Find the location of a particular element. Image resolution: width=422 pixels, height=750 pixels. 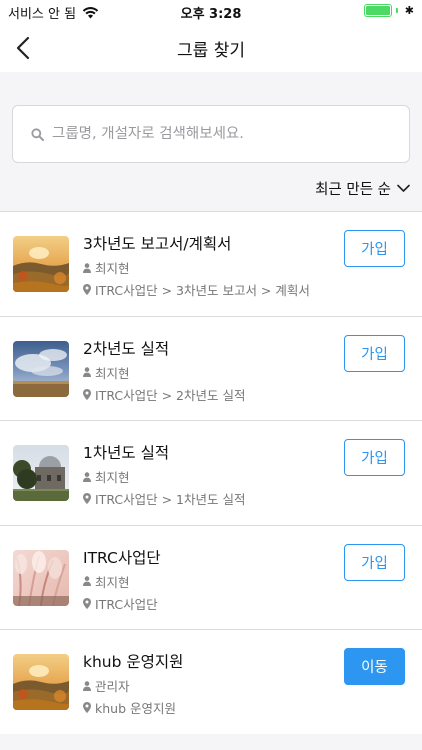

status-time: 오후 3:28 is located at coordinates (211, 14).